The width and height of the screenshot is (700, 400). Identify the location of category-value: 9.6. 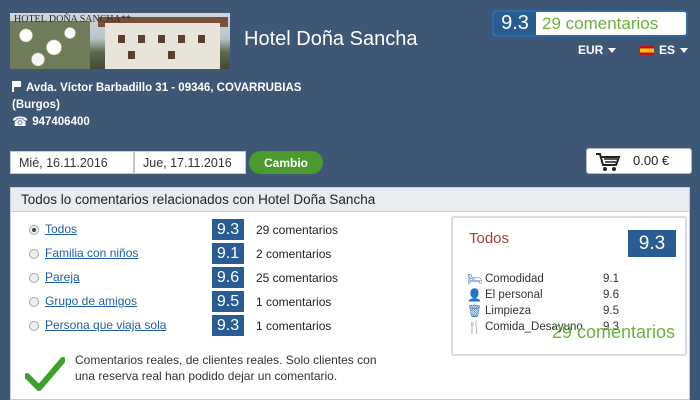
(611, 295).